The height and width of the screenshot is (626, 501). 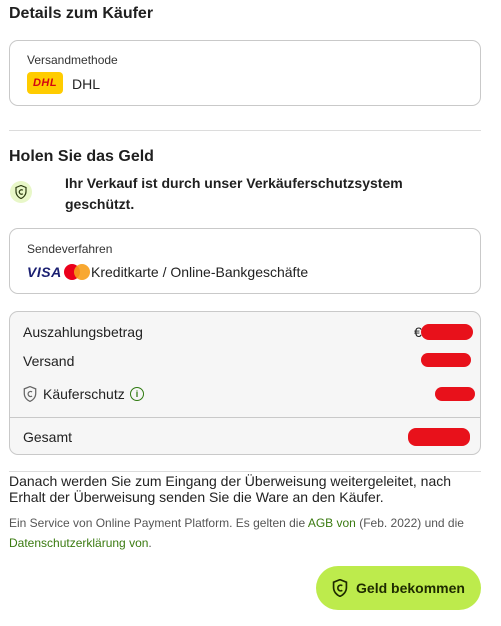 I want to click on protection-badge-icon, so click(x=21, y=192).